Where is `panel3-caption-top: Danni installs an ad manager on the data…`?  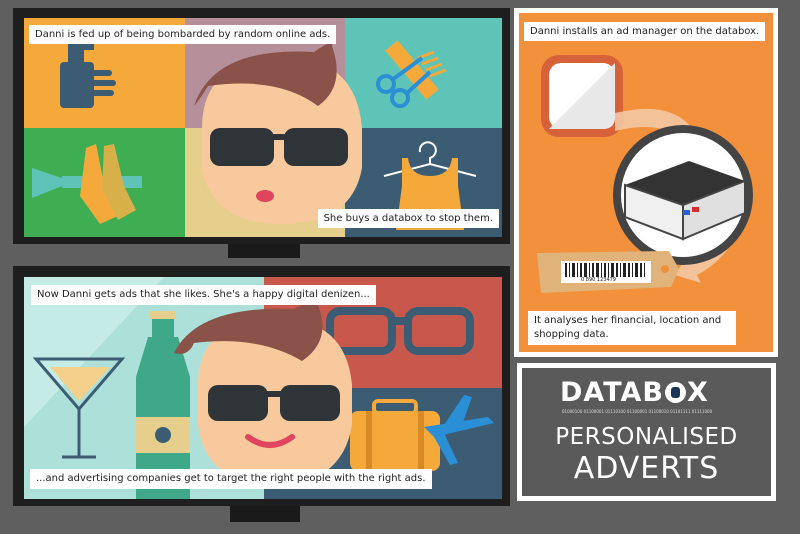 panel3-caption-top: Danni installs an ad manager on the data… is located at coordinates (645, 31).